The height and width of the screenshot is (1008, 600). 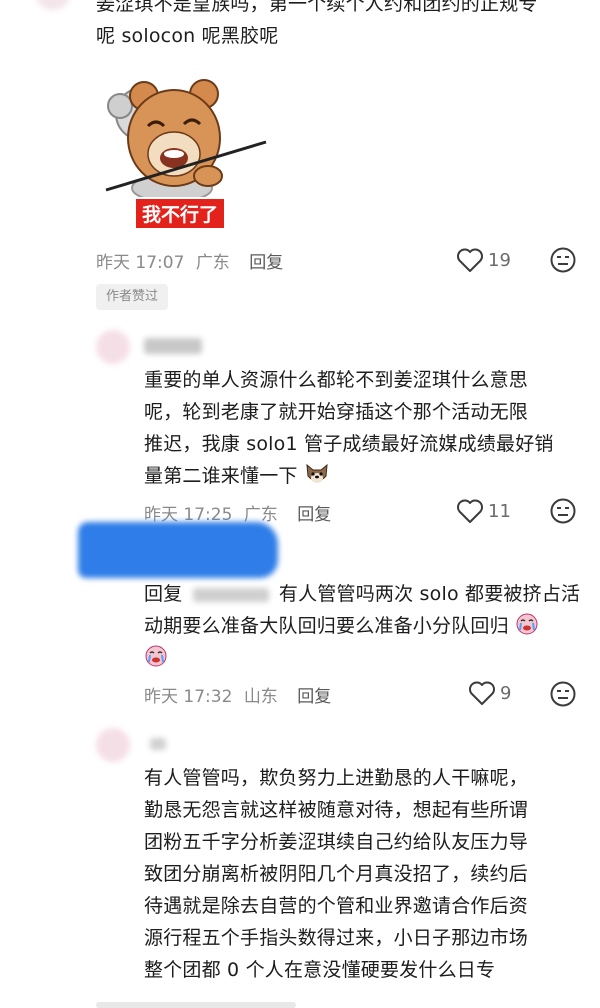 What do you see at coordinates (336, 906) in the screenshot?
I see `comment-text-line: 待遇就是除去自营的个管和业界邀请合作后资` at bounding box center [336, 906].